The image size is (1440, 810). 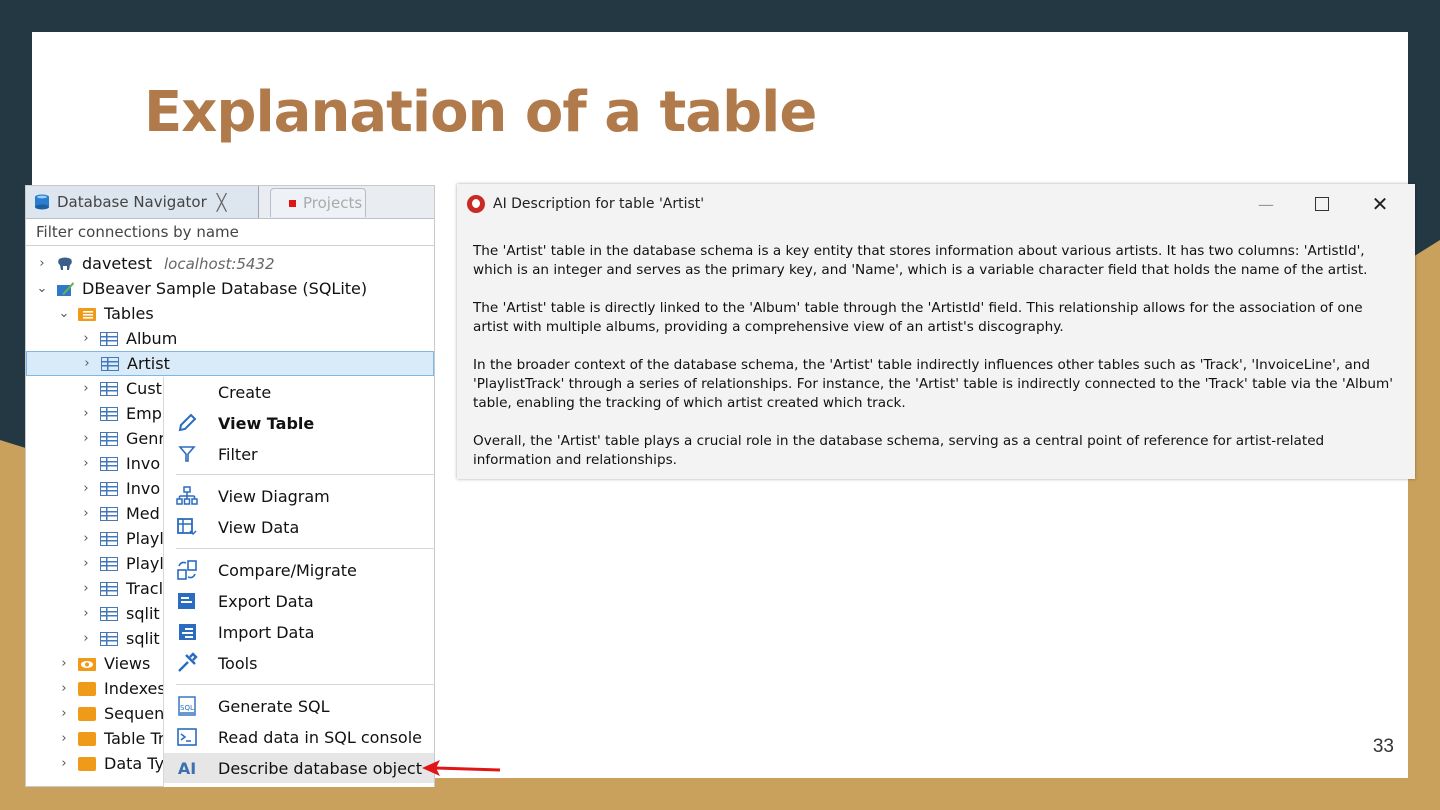 What do you see at coordinates (187, 454) in the screenshot?
I see `filter-icon` at bounding box center [187, 454].